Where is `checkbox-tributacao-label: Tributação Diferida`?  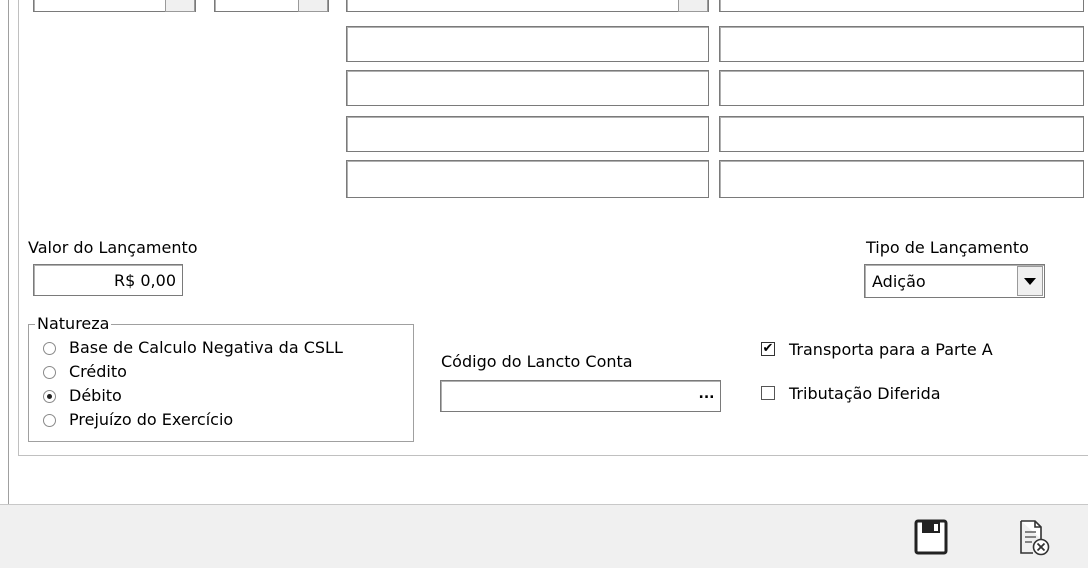
checkbox-tributacao-label: Tributação Diferida is located at coordinates (865, 393).